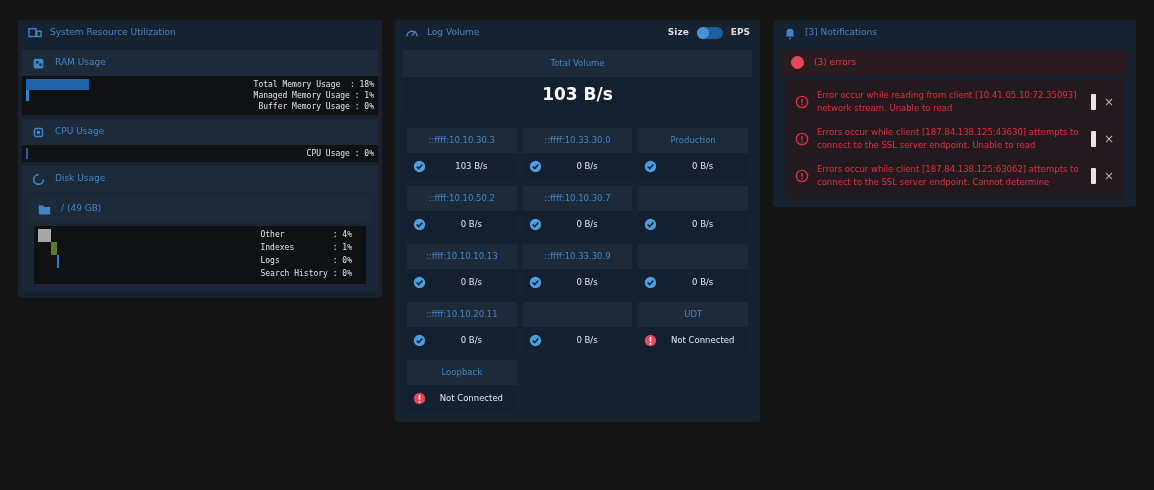 This screenshot has width=1154, height=490. What do you see at coordinates (461, 140) in the screenshot?
I see `source-name: ::ffff:10.10.30.3` at bounding box center [461, 140].